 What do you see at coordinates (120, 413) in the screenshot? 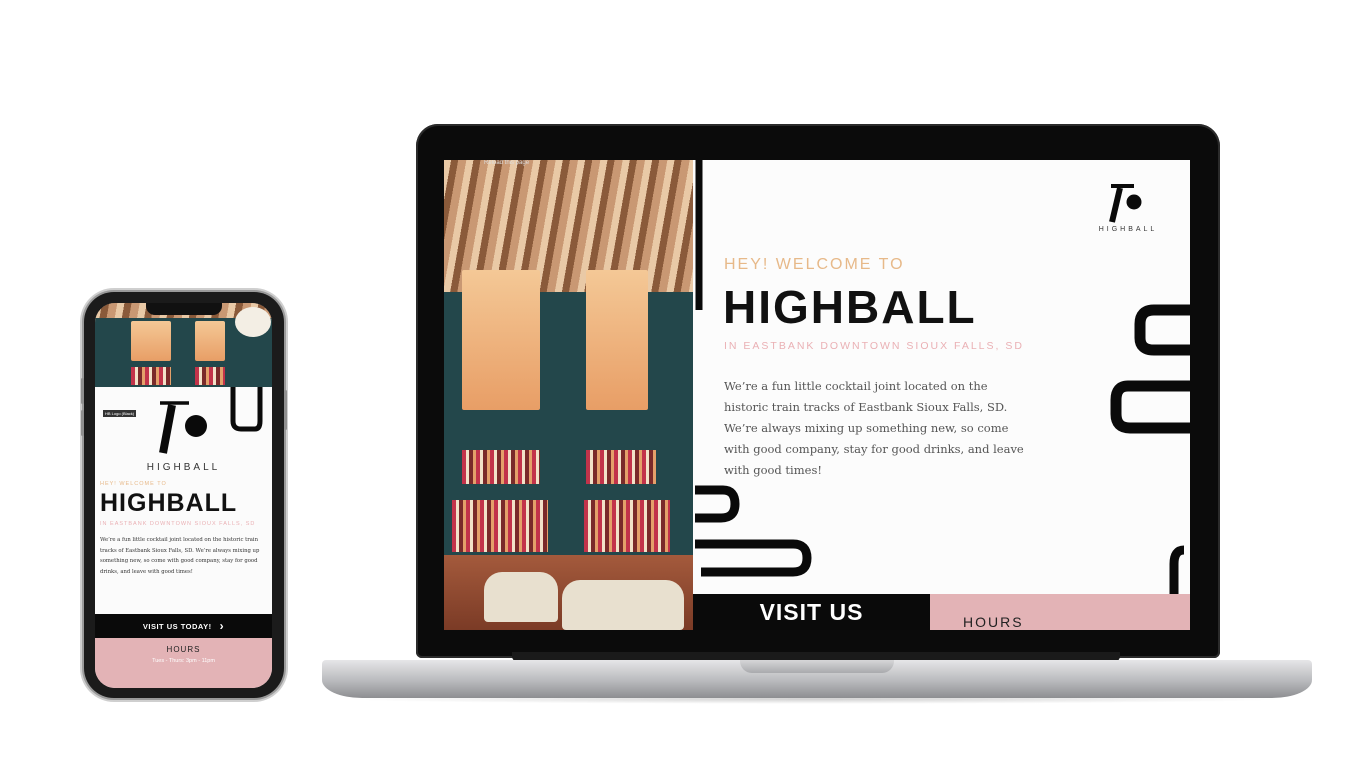
I see `logo-tooltip: HB Logo (Black)` at bounding box center [120, 413].